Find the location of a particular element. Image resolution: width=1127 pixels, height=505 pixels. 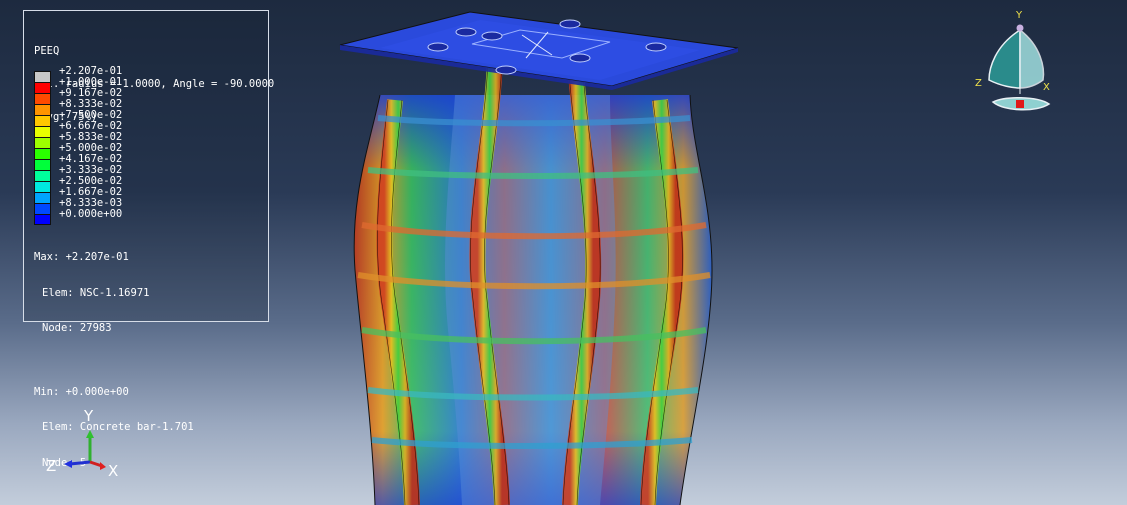

compass-y-label: Y is located at coordinates (1019, 15).